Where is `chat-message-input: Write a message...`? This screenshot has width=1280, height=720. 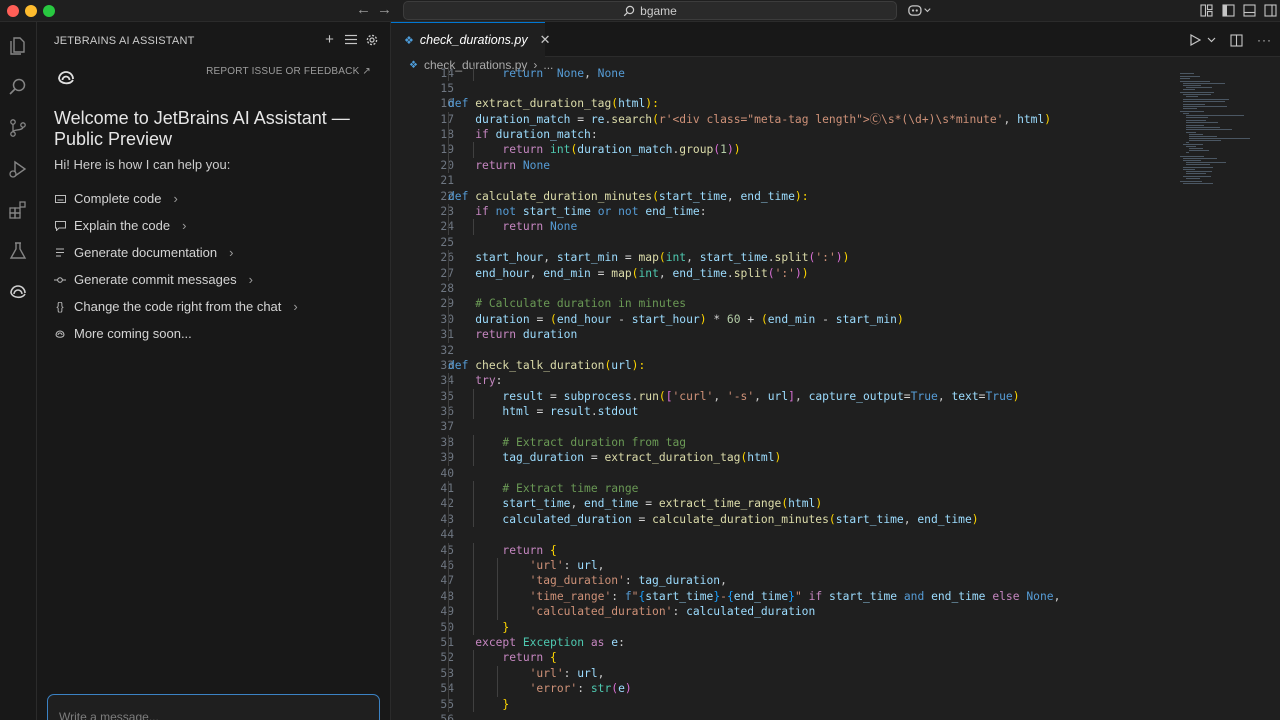
chat-message-input: Write a message... is located at coordinates (213, 707).